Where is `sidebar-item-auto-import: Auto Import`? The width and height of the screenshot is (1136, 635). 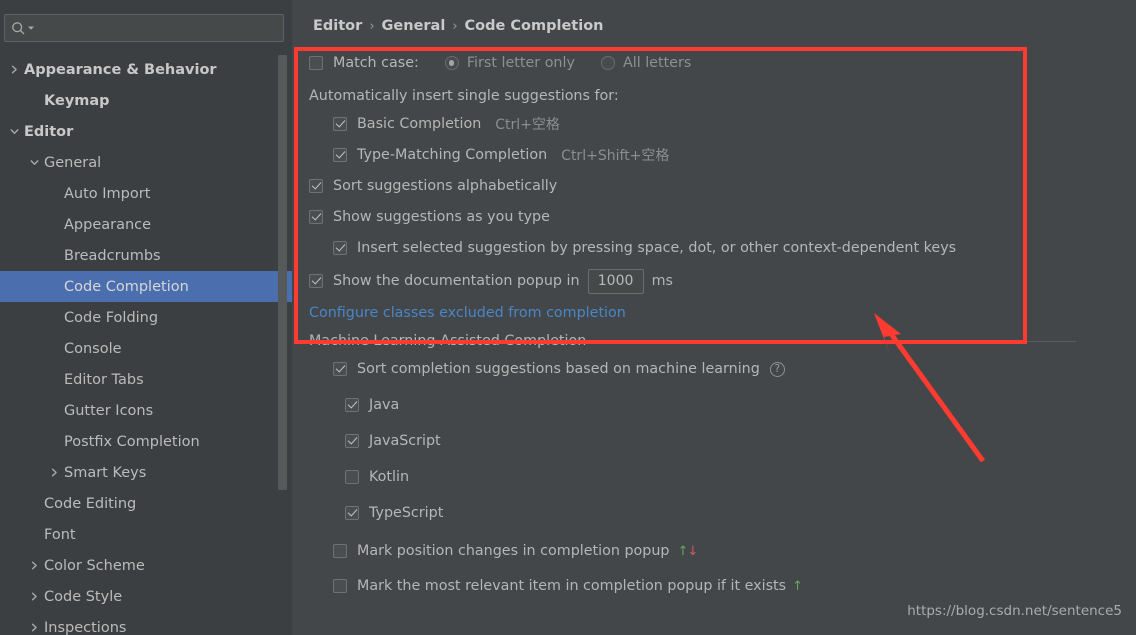
sidebar-item-auto-import: Auto Import is located at coordinates (146, 193).